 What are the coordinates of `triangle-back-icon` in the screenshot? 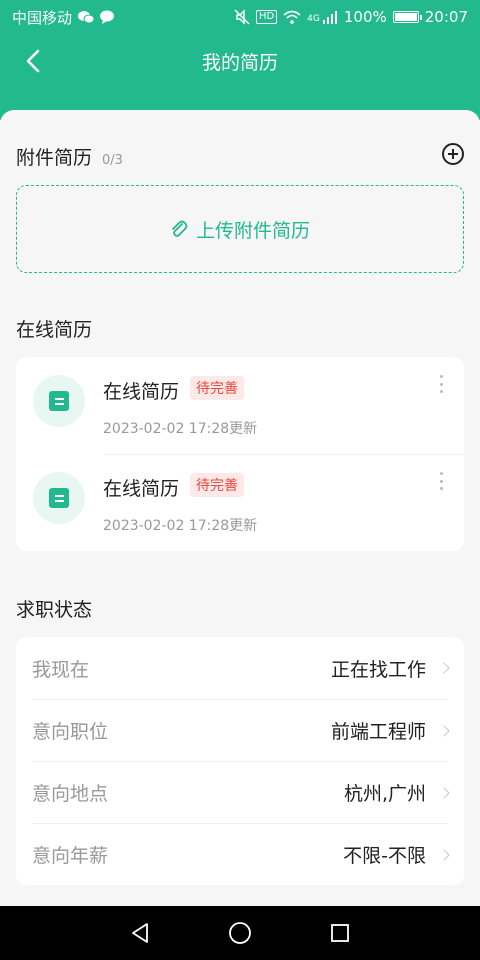 It's located at (140, 933).